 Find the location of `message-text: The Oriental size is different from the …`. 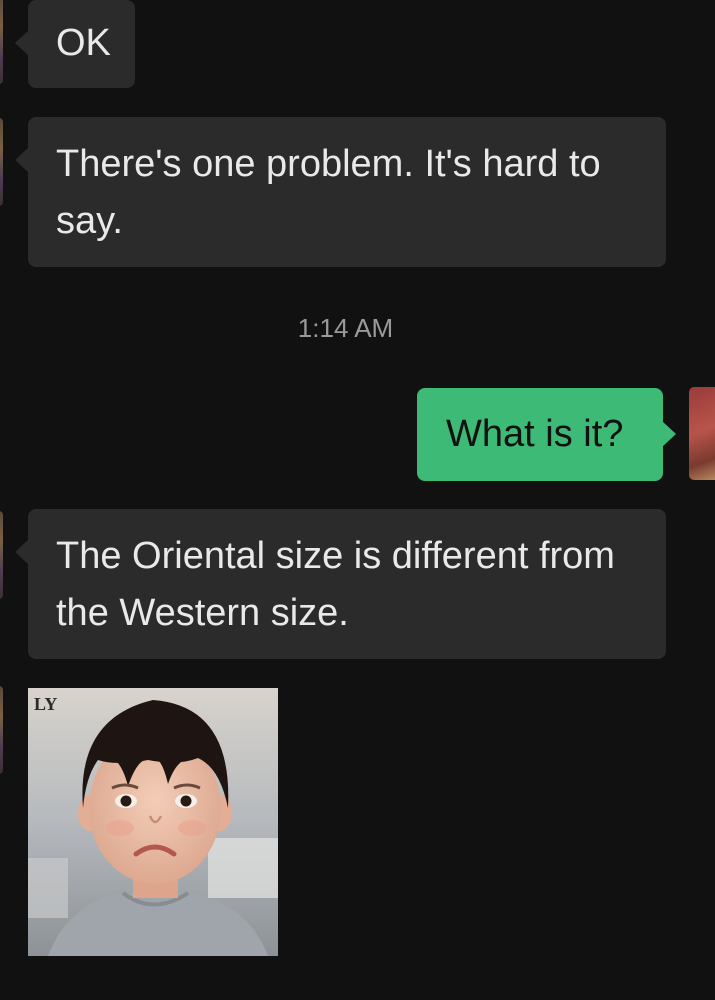

message-text: The Oriental size is different from the … is located at coordinates (335, 584).